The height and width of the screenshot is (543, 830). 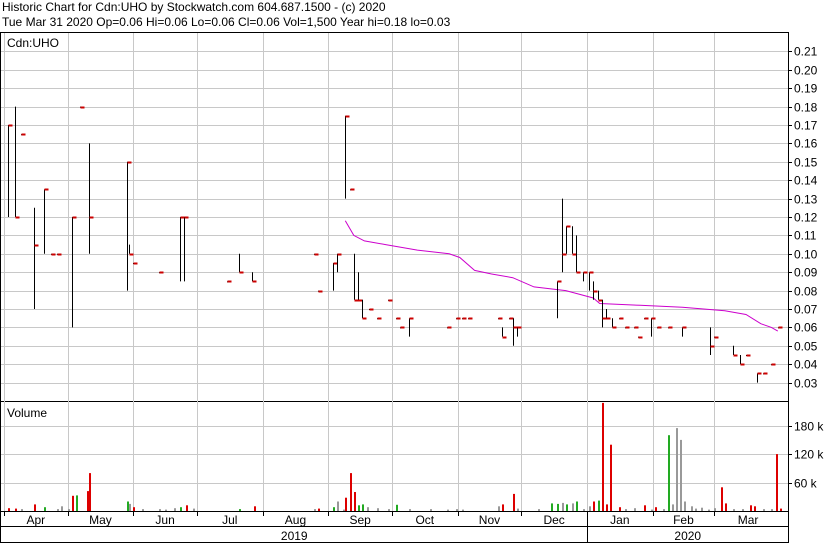 I want to click on price-y-tick-label: 0.20, so click(x=806, y=71).